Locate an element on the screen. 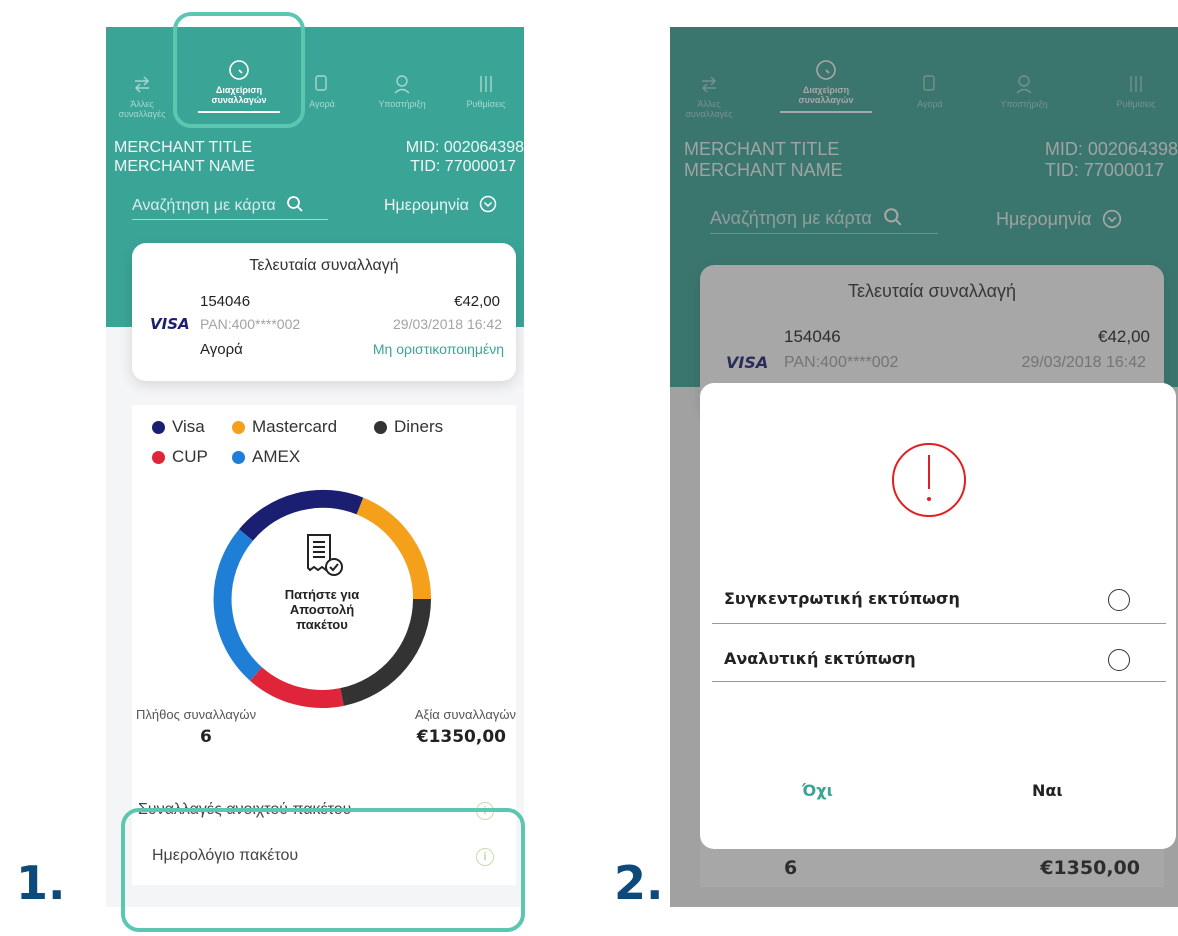  merchant-mid: MID: 002064398 is located at coordinates (464, 147).